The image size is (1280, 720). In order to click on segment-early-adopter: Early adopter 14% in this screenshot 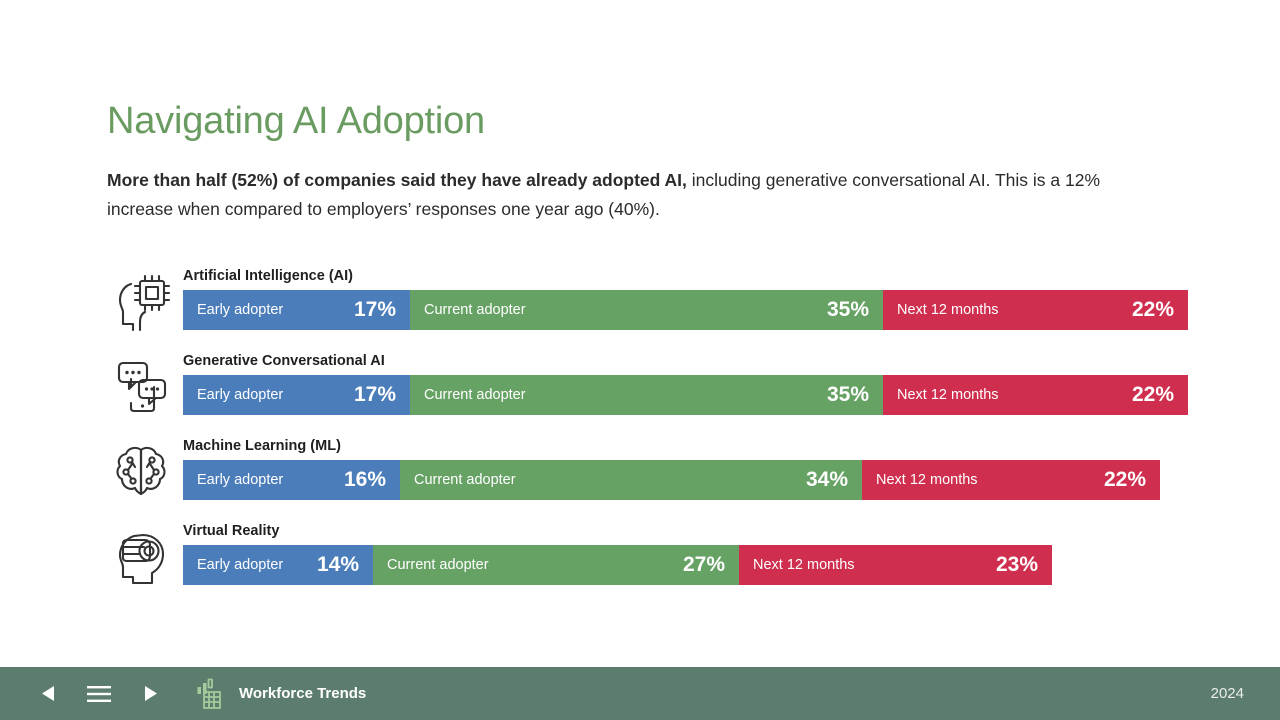, I will do `click(278, 565)`.